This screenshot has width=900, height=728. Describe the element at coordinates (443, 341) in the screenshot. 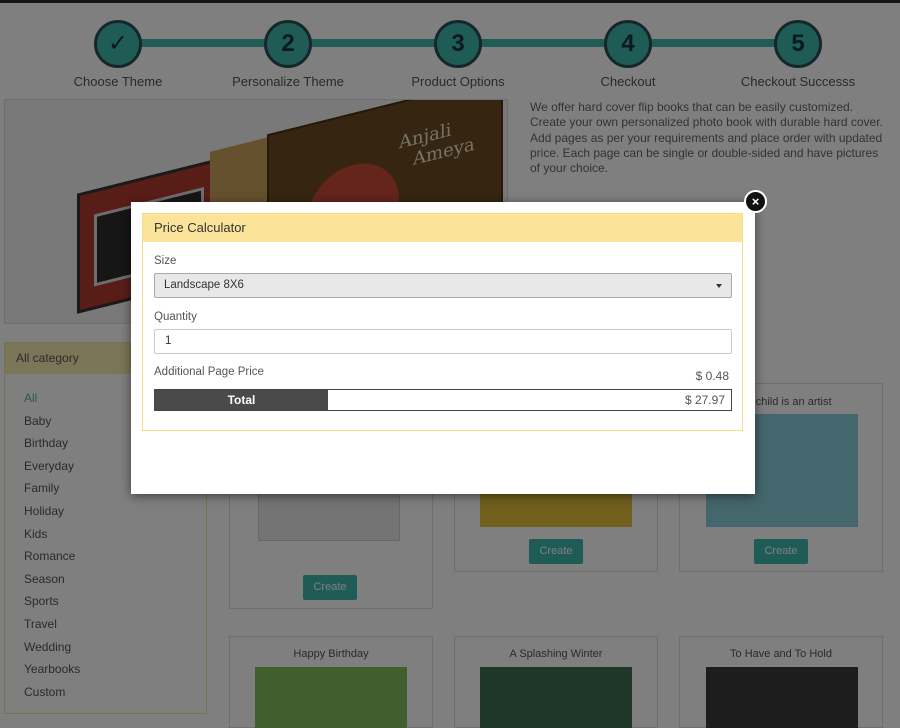

I see `quantity-input: 1` at that location.